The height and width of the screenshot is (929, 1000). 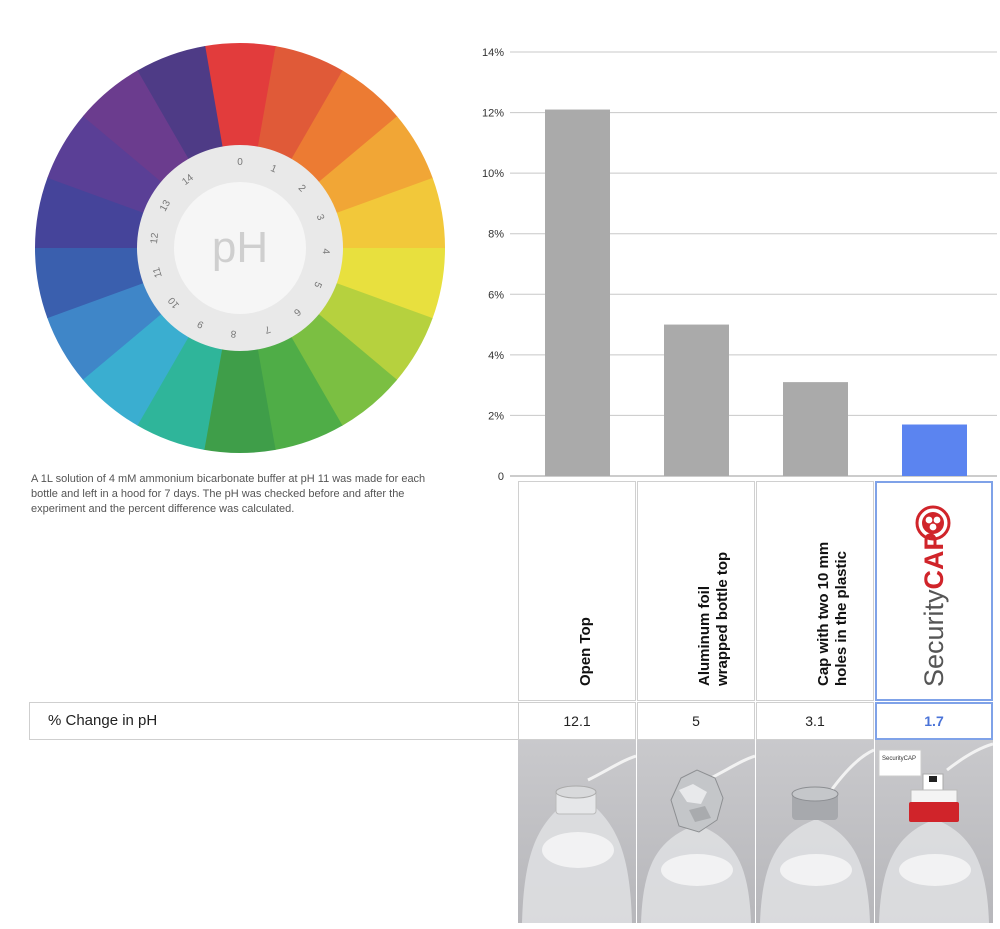 I want to click on y-tick-label: 8%, so click(x=496, y=235).